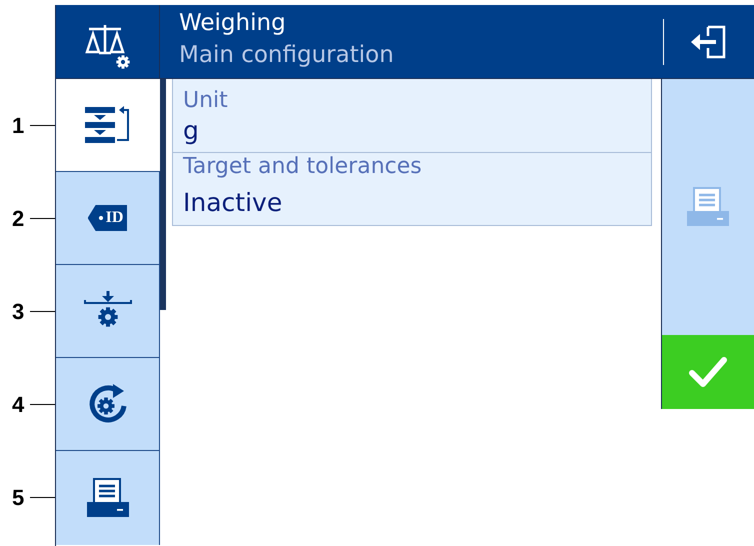 The image size is (754, 546). What do you see at coordinates (233, 203) in the screenshot?
I see `setting-value: Inactive` at bounding box center [233, 203].